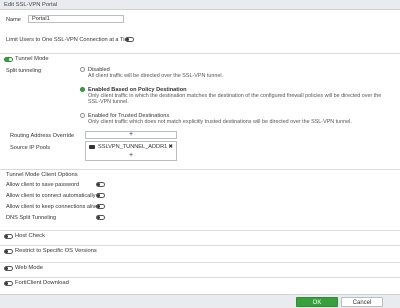  What do you see at coordinates (200, 282) in the screenshot?
I see `forticlient-download-section: FortiClient Download` at bounding box center [200, 282].